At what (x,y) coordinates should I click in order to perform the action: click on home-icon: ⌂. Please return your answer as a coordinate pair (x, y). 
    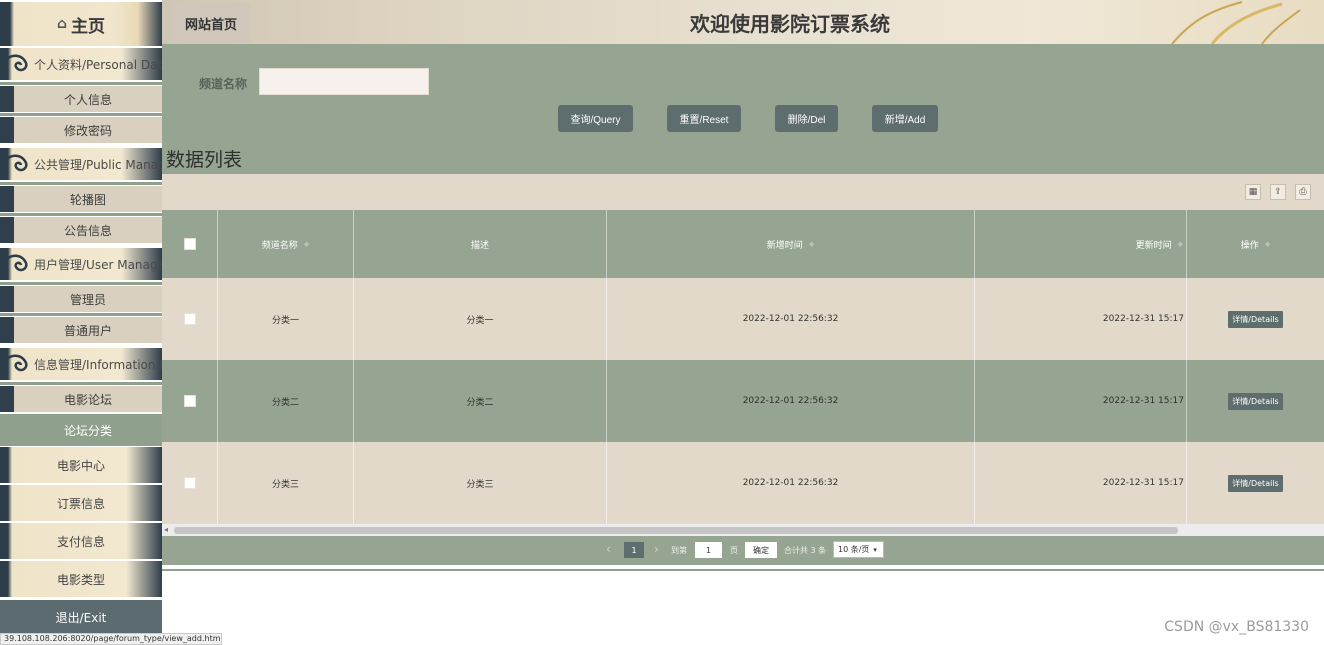
    Looking at the image, I should click on (62, 24).